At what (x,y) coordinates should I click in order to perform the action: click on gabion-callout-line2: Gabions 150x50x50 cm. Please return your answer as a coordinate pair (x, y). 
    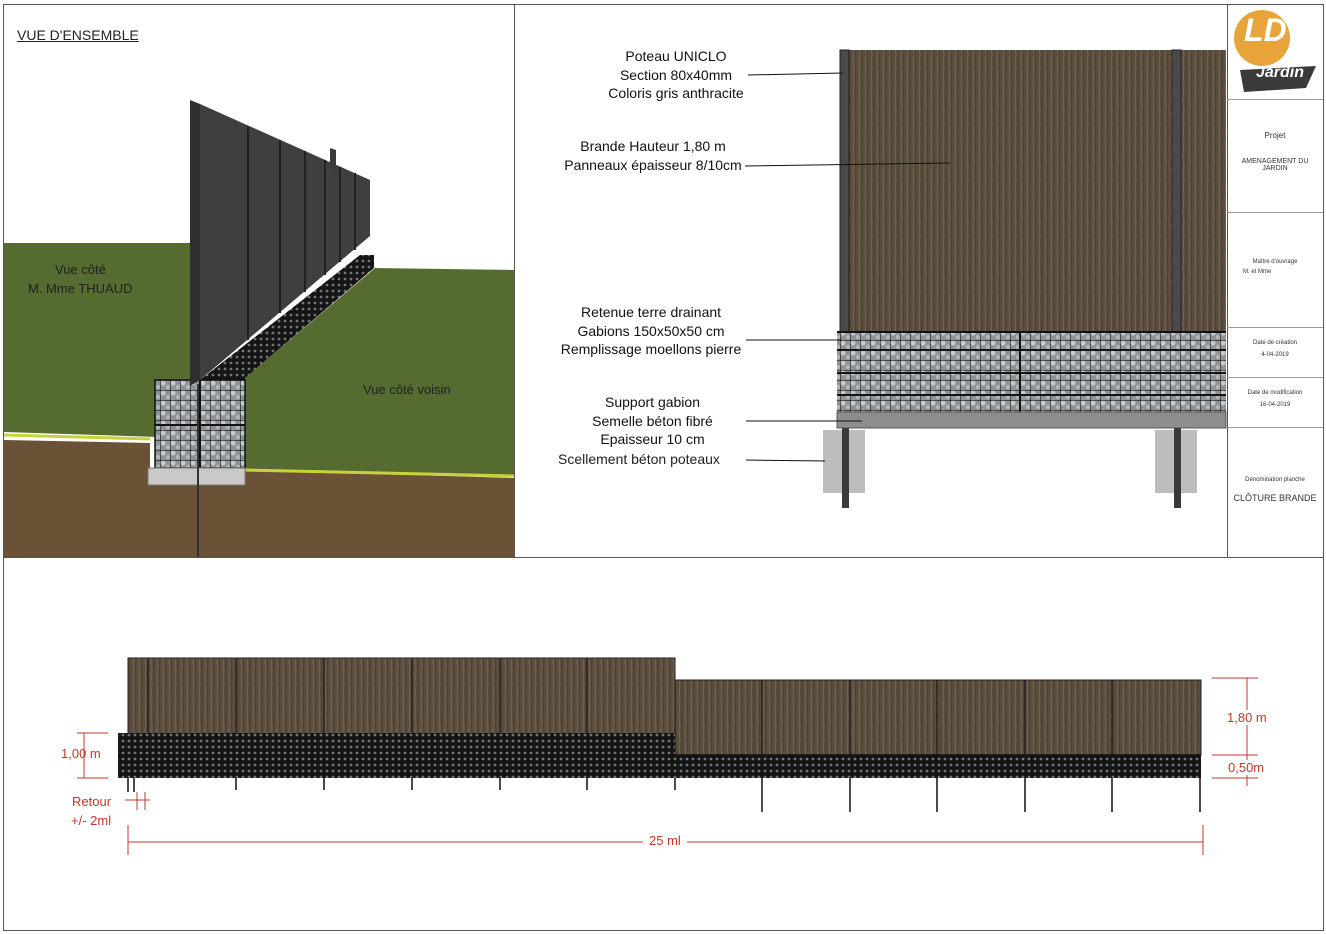
    Looking at the image, I should click on (651, 330).